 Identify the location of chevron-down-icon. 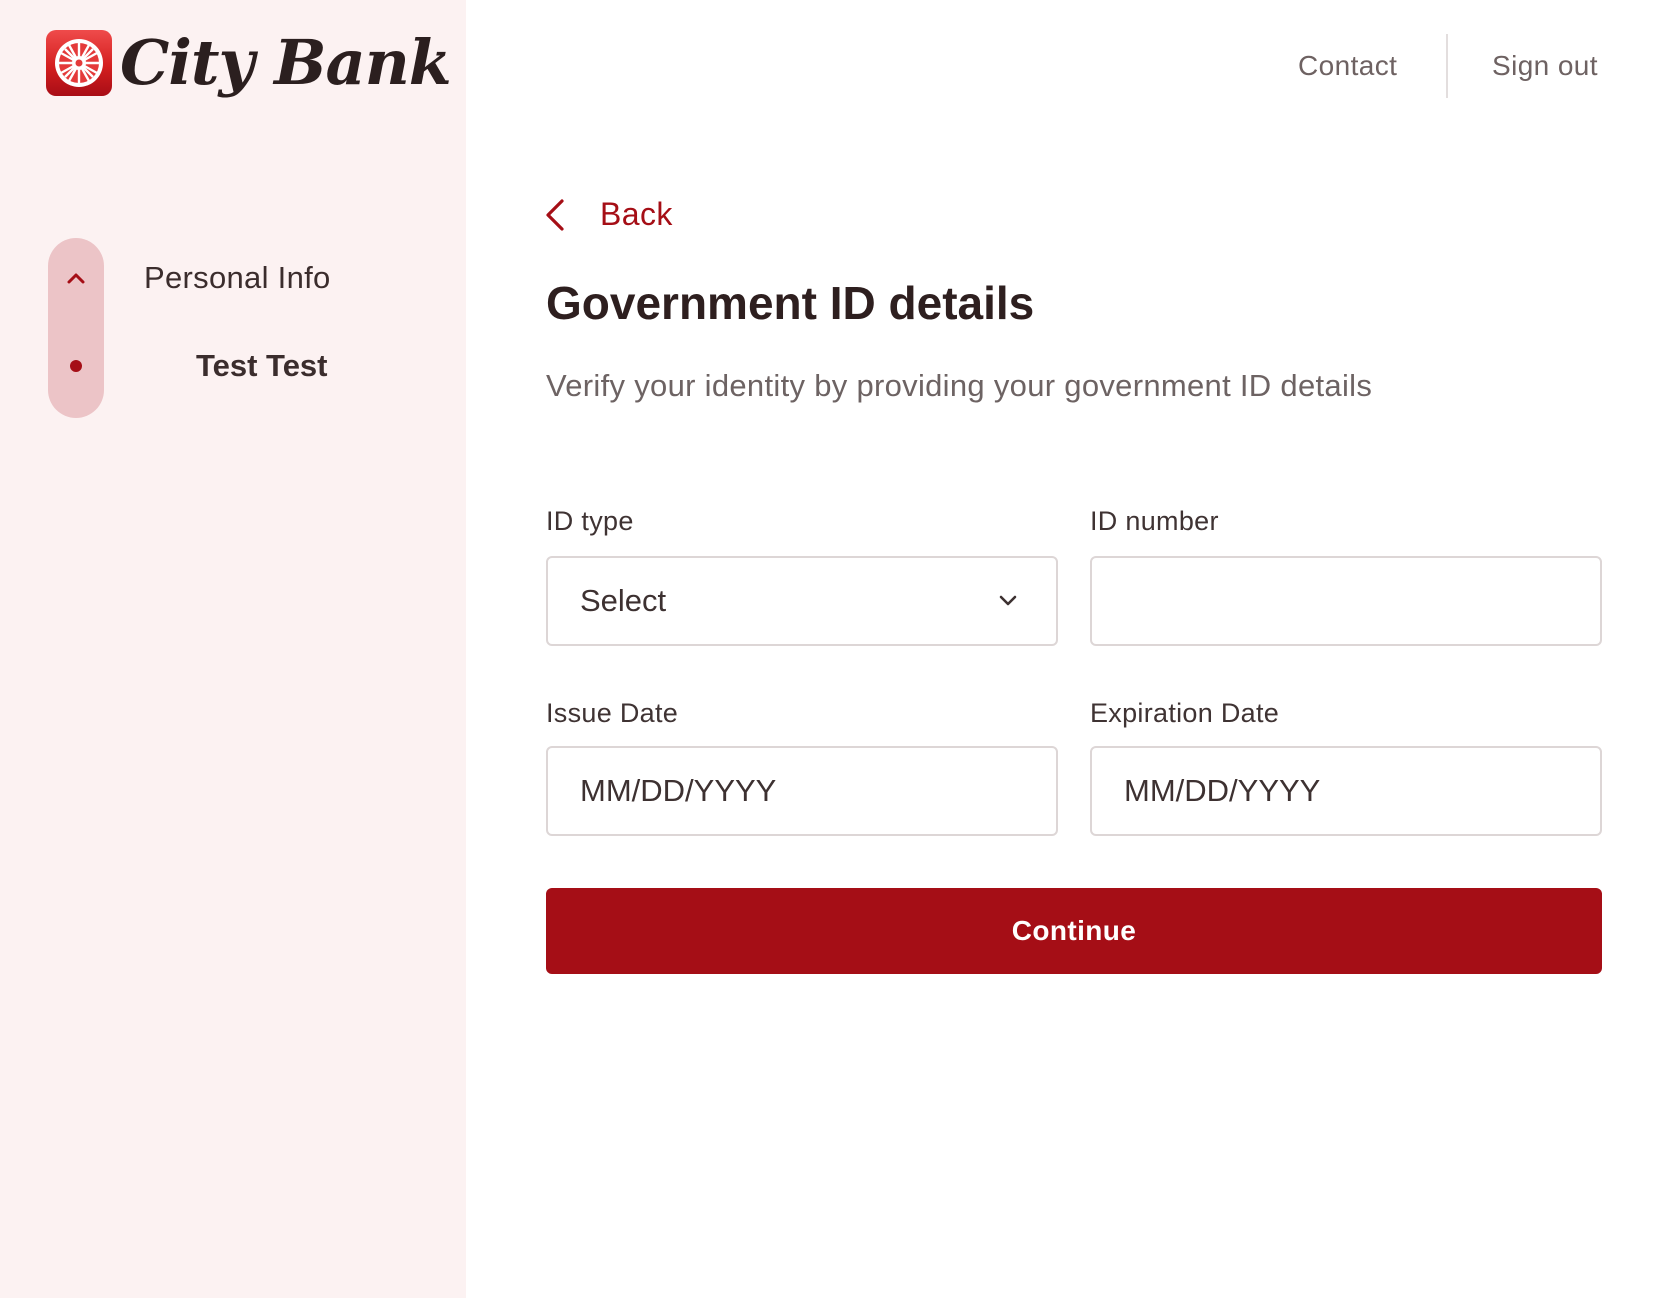
(1008, 600).